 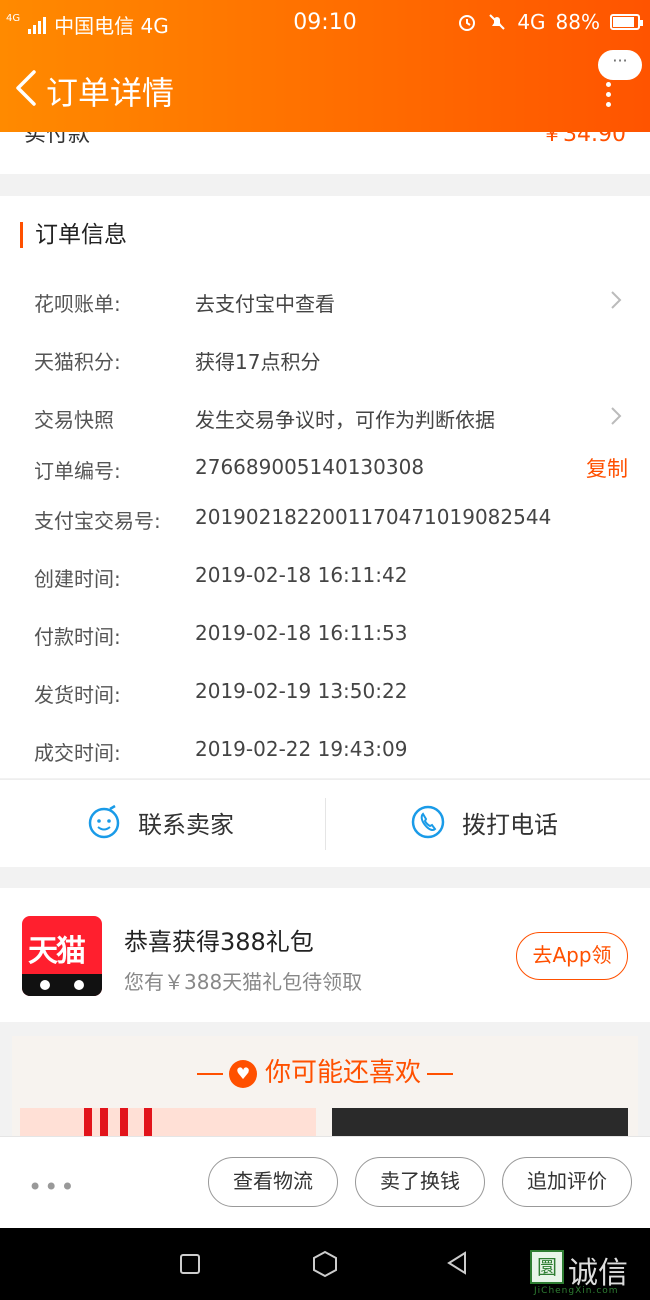 What do you see at coordinates (572, 956) in the screenshot?
I see `go-app-button: 去App领` at bounding box center [572, 956].